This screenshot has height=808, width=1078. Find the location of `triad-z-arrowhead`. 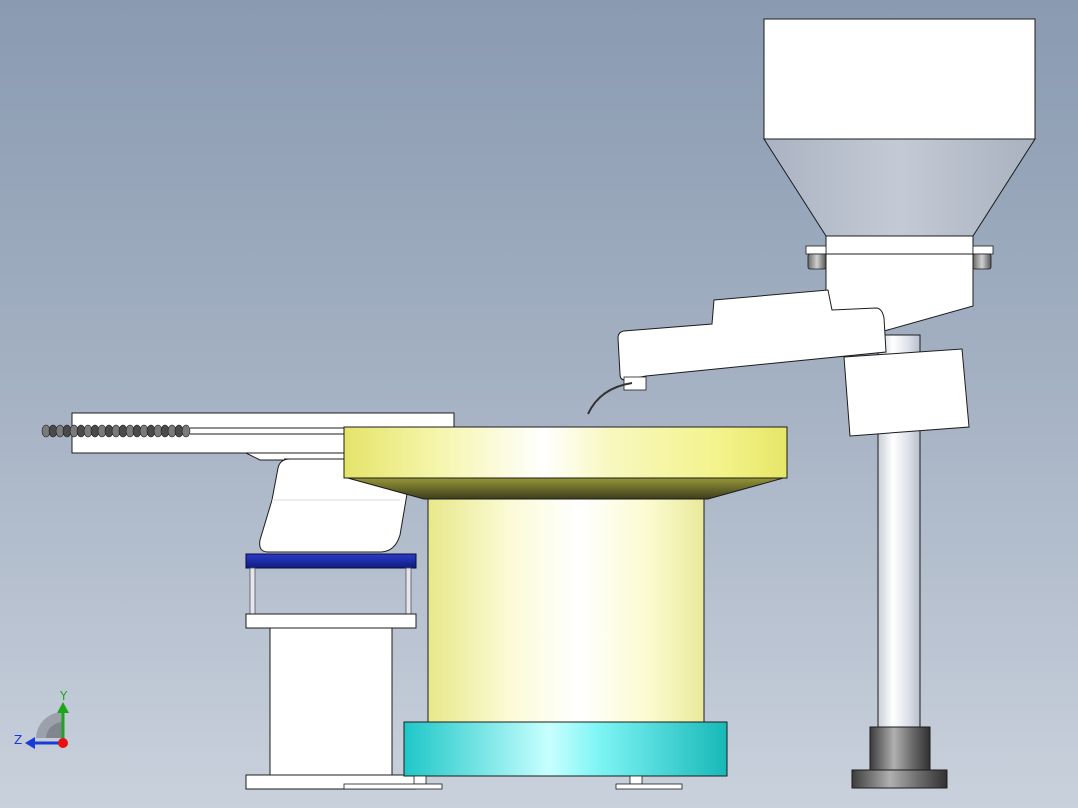

triad-z-arrowhead is located at coordinates (30, 743).